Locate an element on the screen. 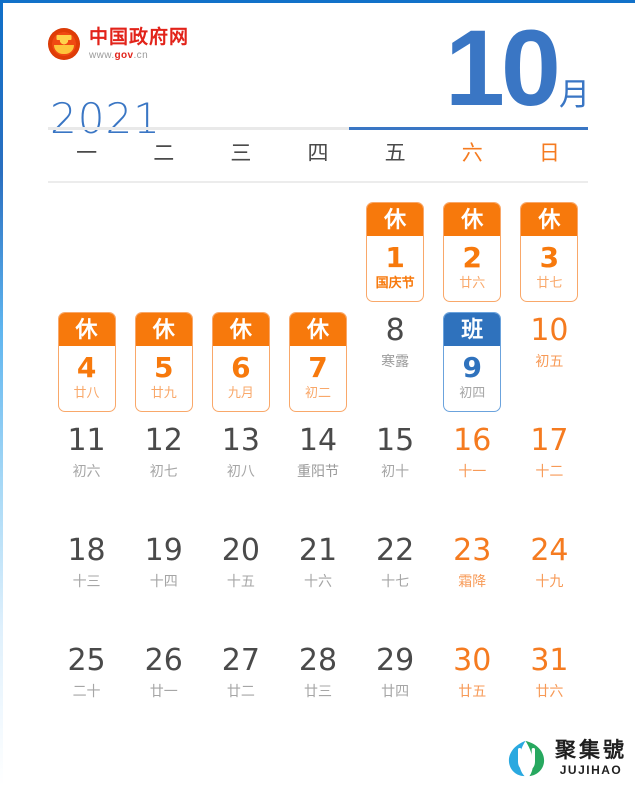 This screenshot has height=786, width=635. day-cell-3: 休 3 廿七 is located at coordinates (549, 247).